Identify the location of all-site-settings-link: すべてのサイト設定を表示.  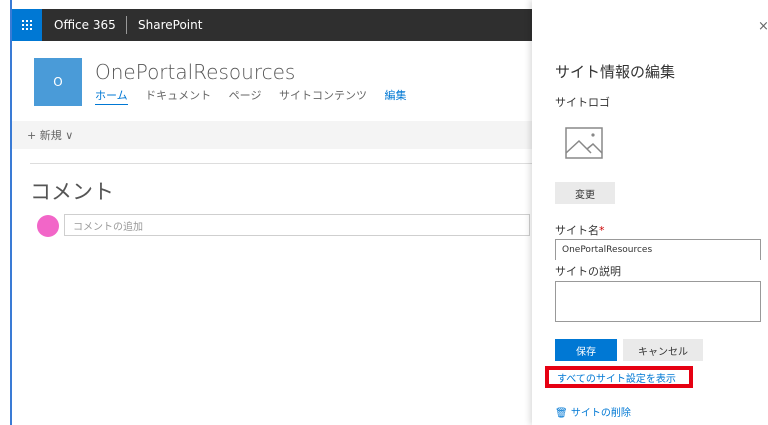
(619, 377).